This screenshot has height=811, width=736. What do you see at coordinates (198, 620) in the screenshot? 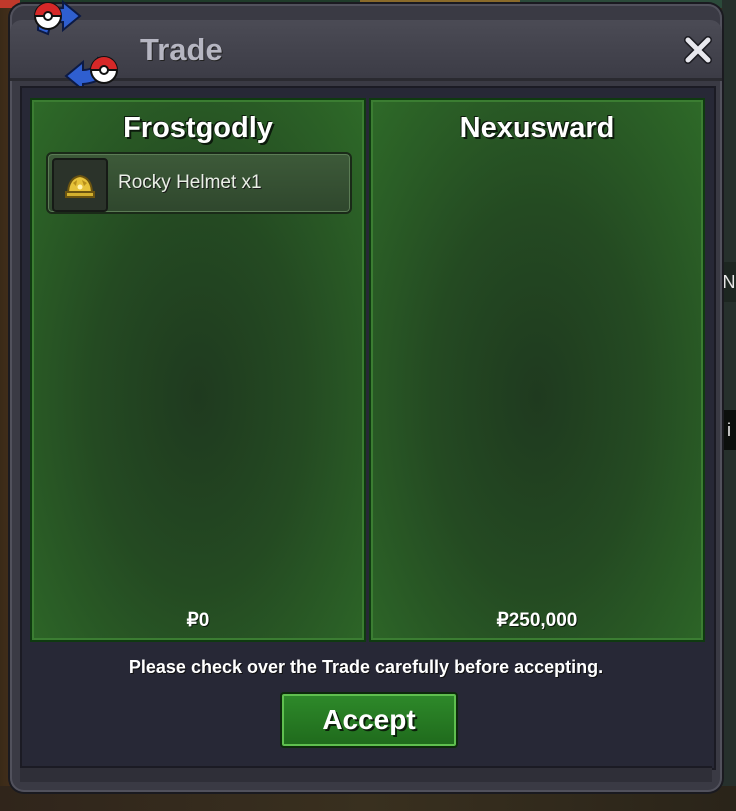
I see `money-amount-left: ₽0` at bounding box center [198, 620].